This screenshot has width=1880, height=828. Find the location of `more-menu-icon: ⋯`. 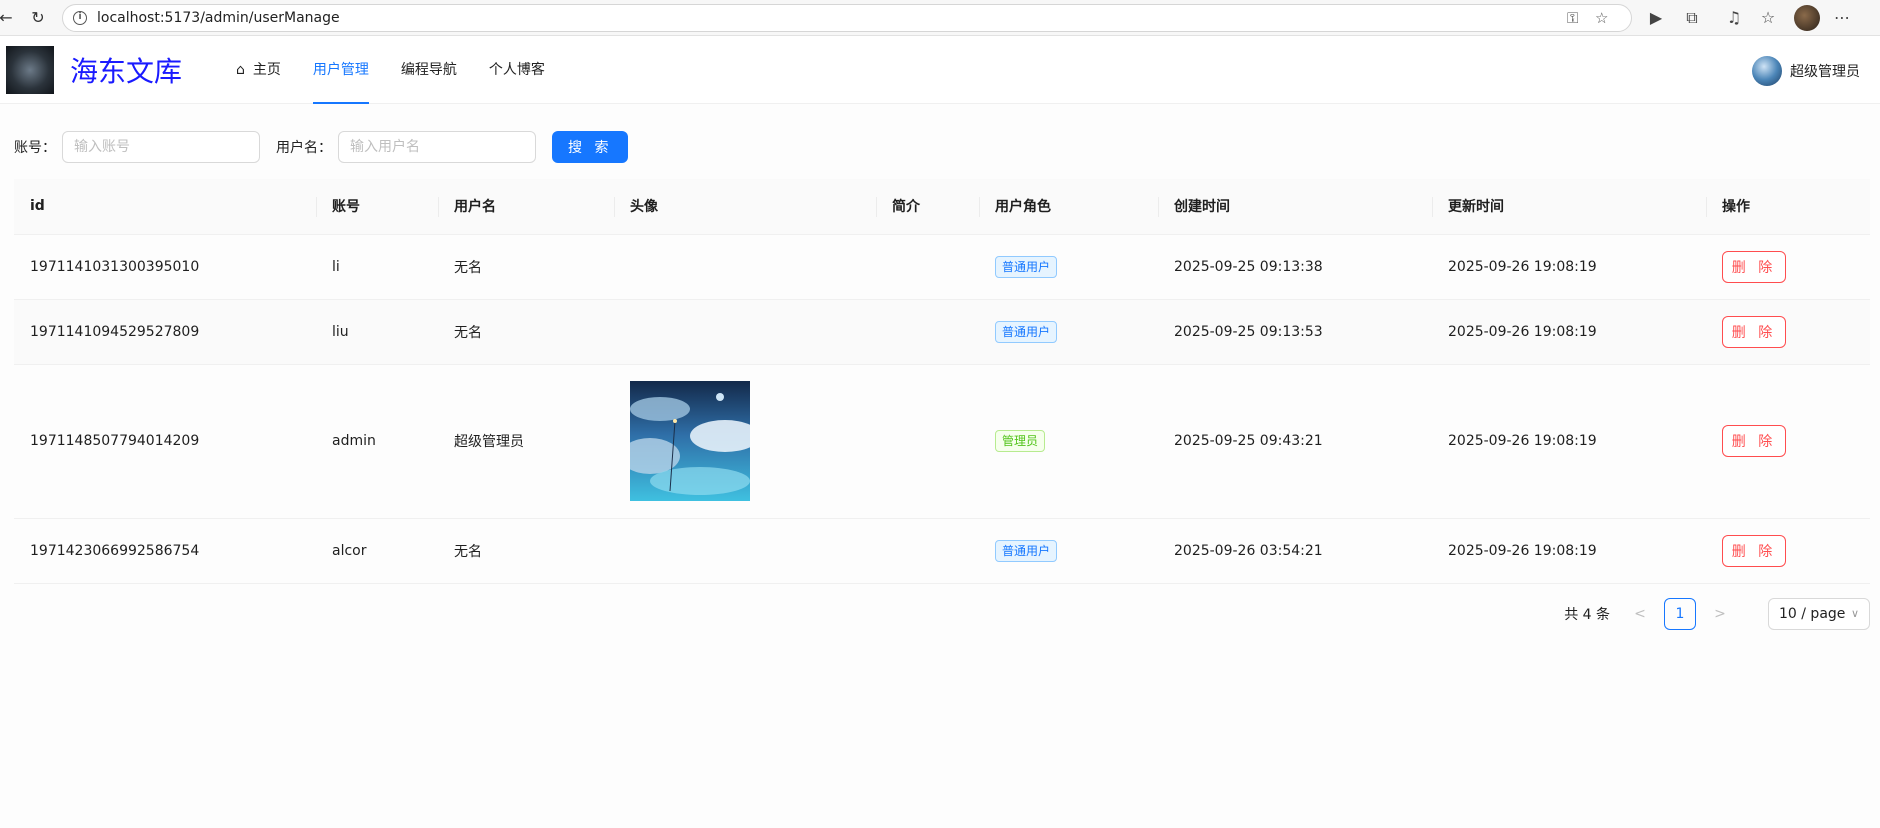

more-menu-icon: ⋯ is located at coordinates (1842, 18).